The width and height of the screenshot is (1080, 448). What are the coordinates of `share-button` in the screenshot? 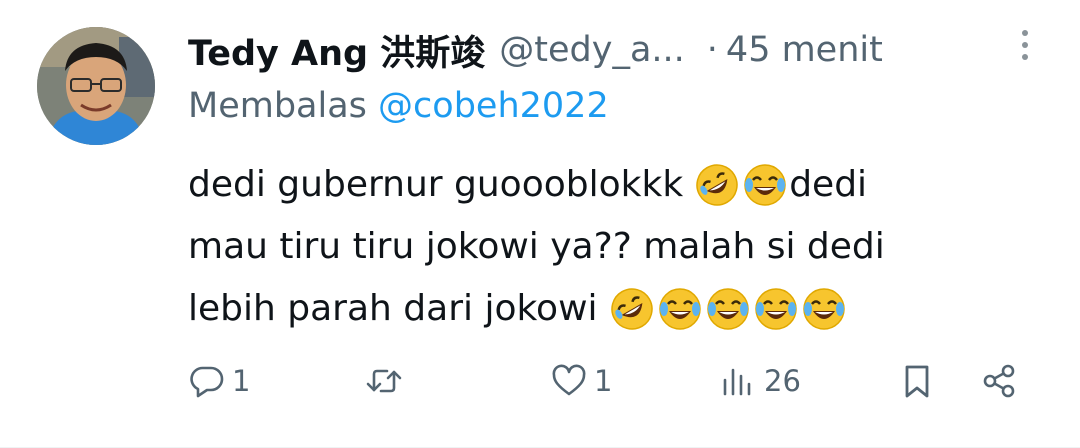 It's located at (999, 381).